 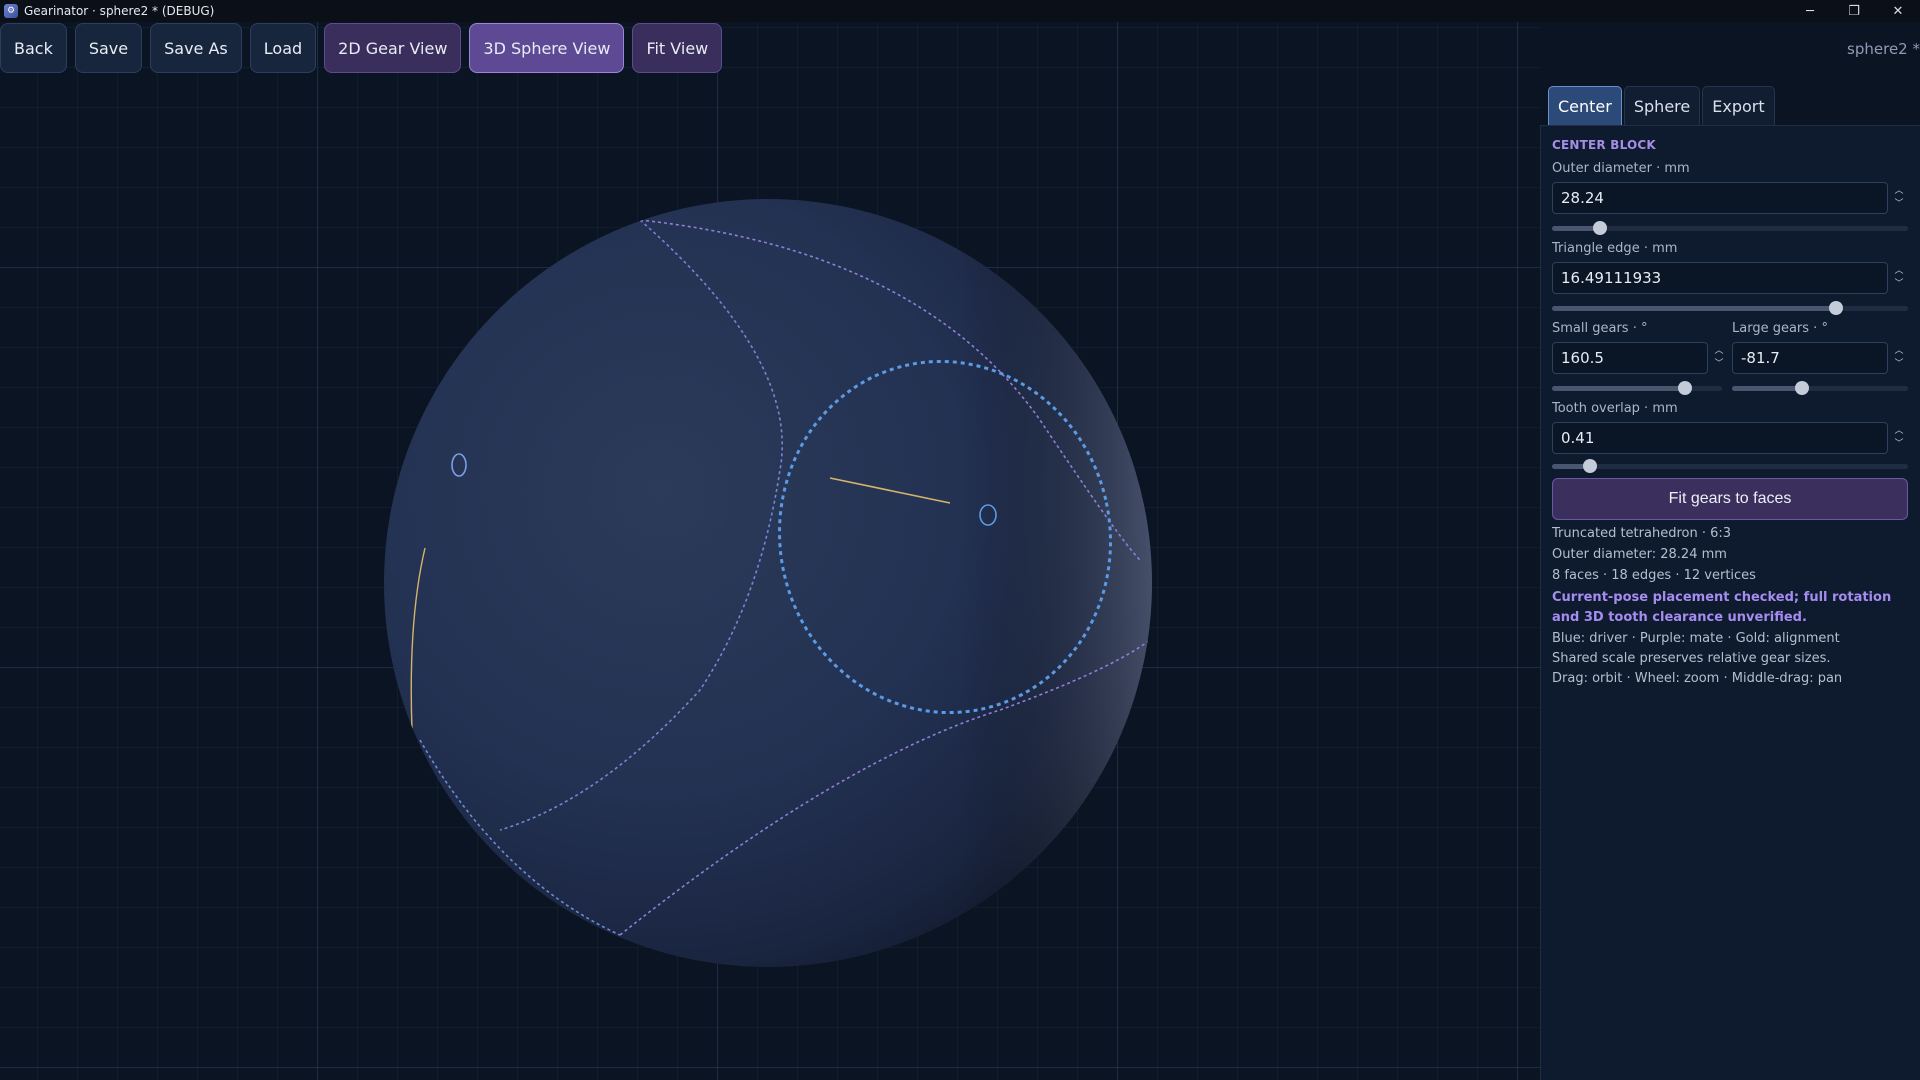 I want to click on section-title: CENTER BLOCK, so click(x=1604, y=145).